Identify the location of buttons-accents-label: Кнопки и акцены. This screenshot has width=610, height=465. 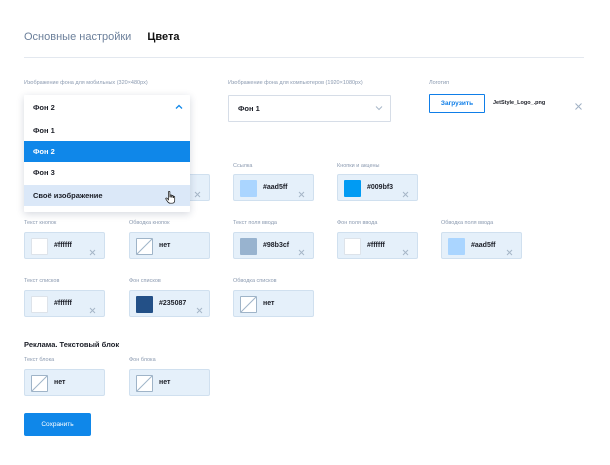
(358, 166).